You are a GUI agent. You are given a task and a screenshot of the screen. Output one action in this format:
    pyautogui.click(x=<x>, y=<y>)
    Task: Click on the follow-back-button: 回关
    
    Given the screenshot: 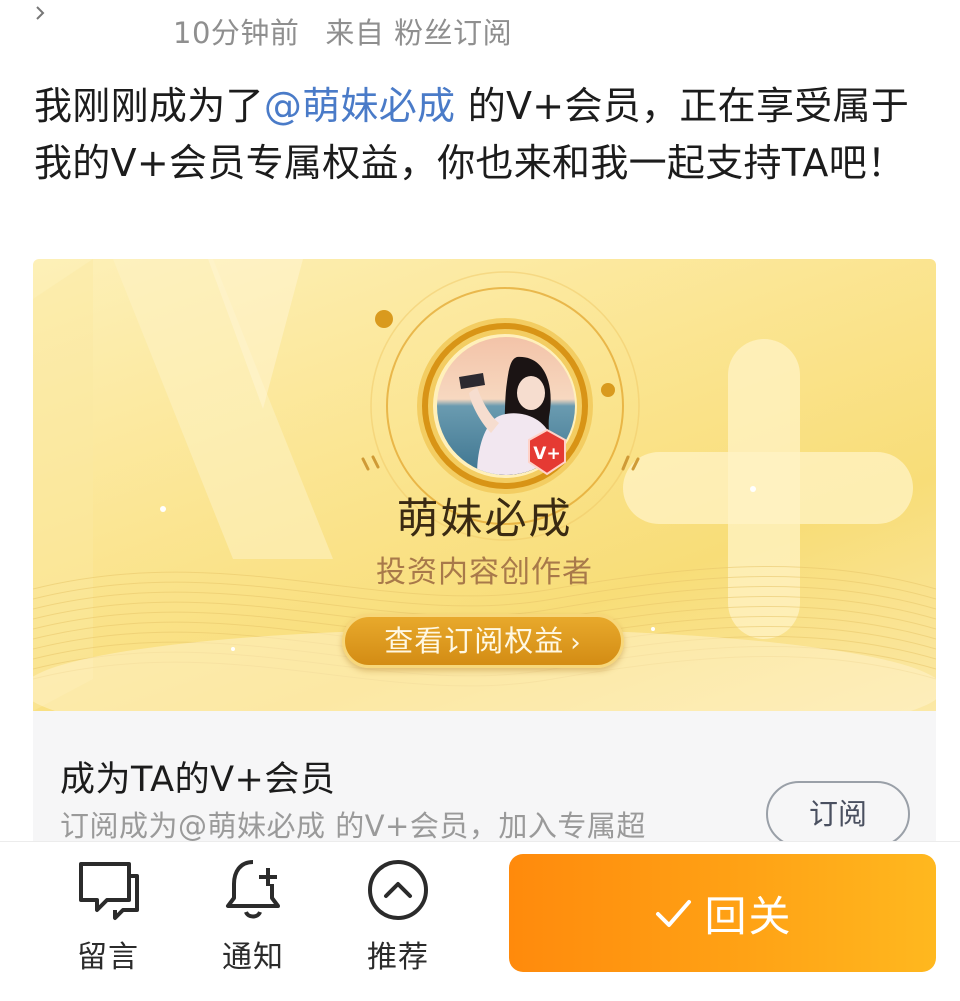 What is the action you would take?
    pyautogui.click(x=722, y=913)
    